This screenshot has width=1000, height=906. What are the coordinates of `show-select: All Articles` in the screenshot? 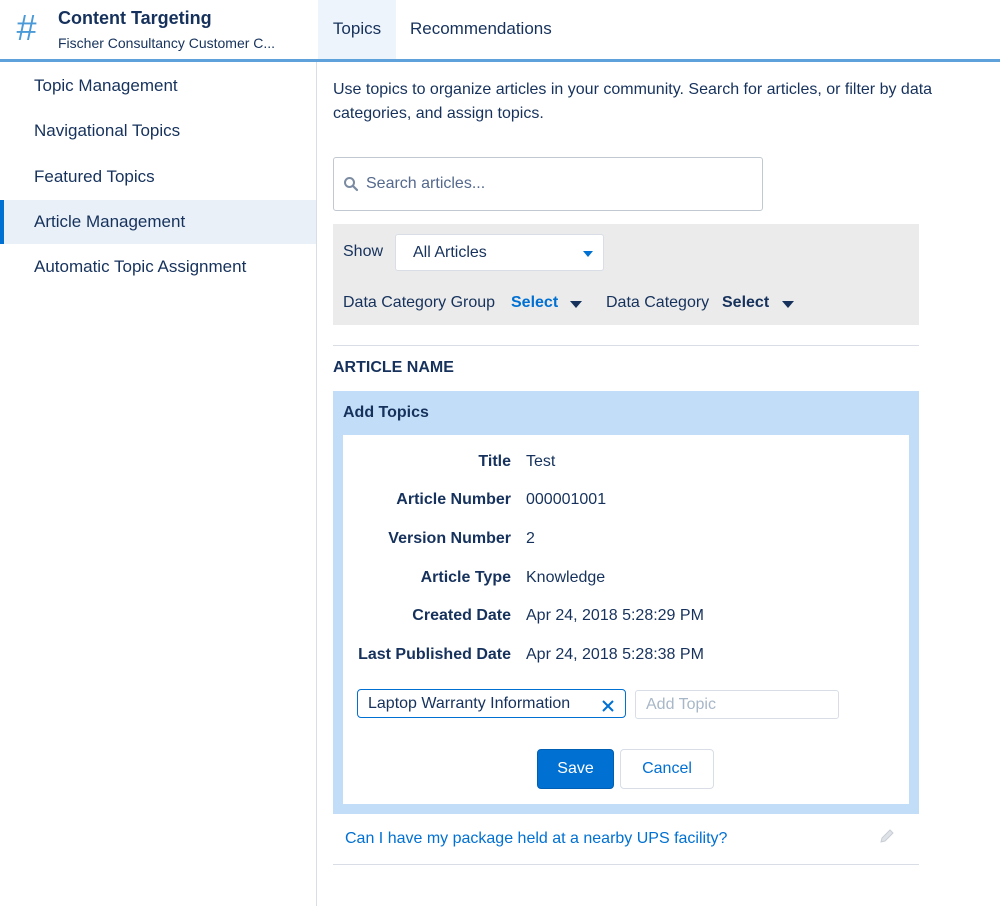 It's located at (499, 252).